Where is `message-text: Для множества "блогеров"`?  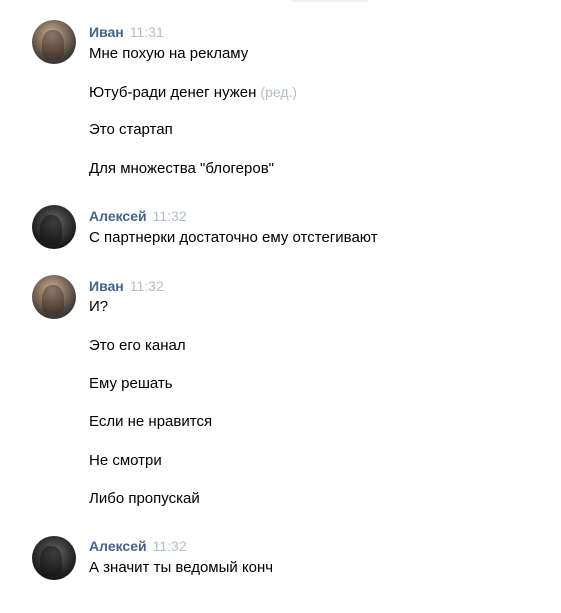 message-text: Для множества "блогеров" is located at coordinates (181, 169).